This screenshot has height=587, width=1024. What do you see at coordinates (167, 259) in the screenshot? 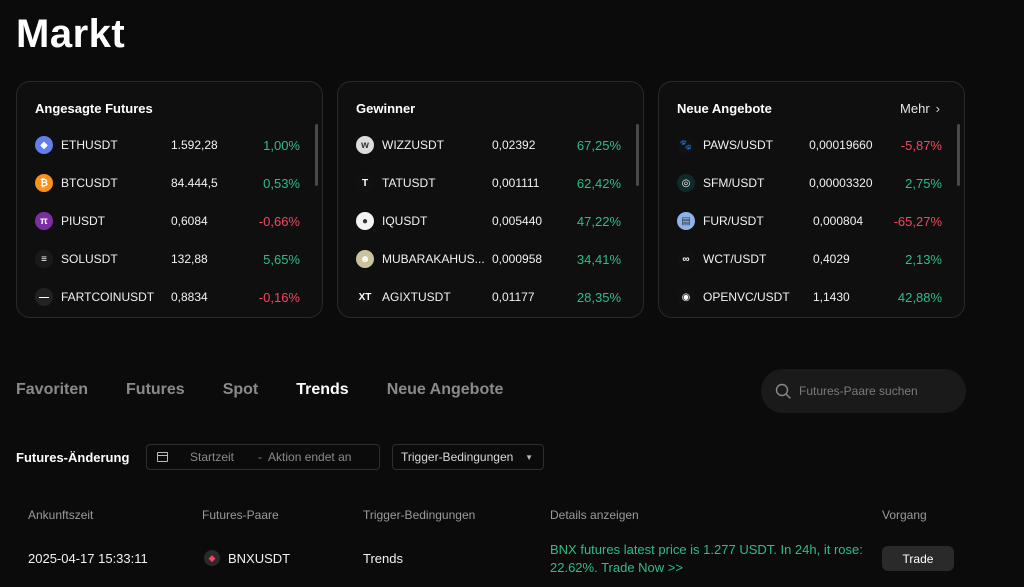
I see `market-row: ≡ SOLUSDT 132,88 5,65%` at bounding box center [167, 259].